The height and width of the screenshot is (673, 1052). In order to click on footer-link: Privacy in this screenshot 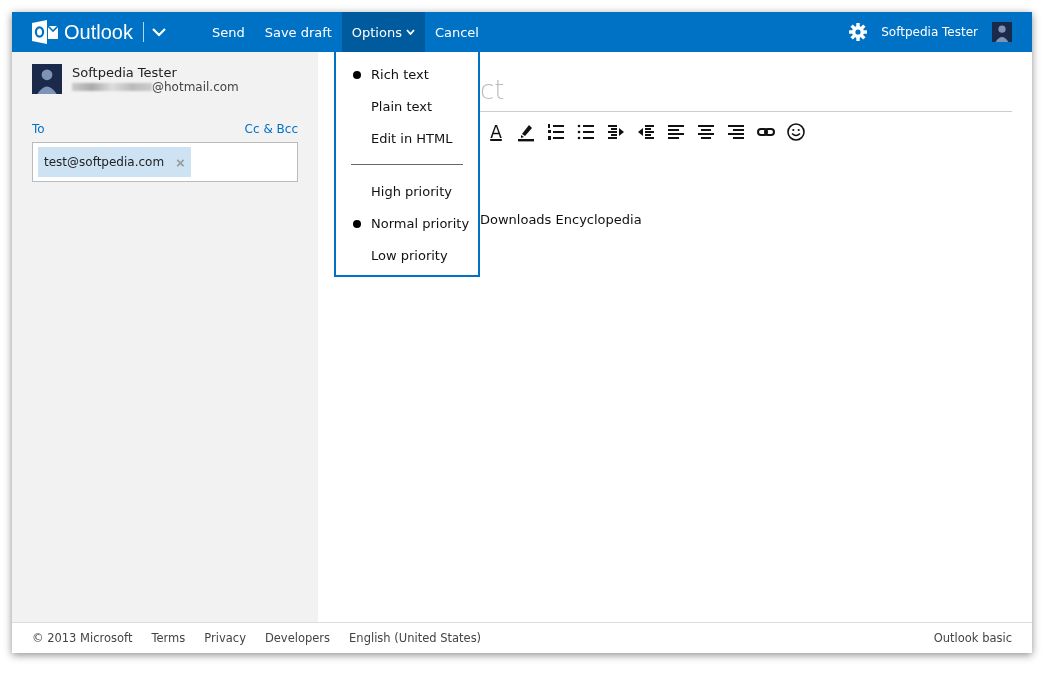, I will do `click(225, 638)`.